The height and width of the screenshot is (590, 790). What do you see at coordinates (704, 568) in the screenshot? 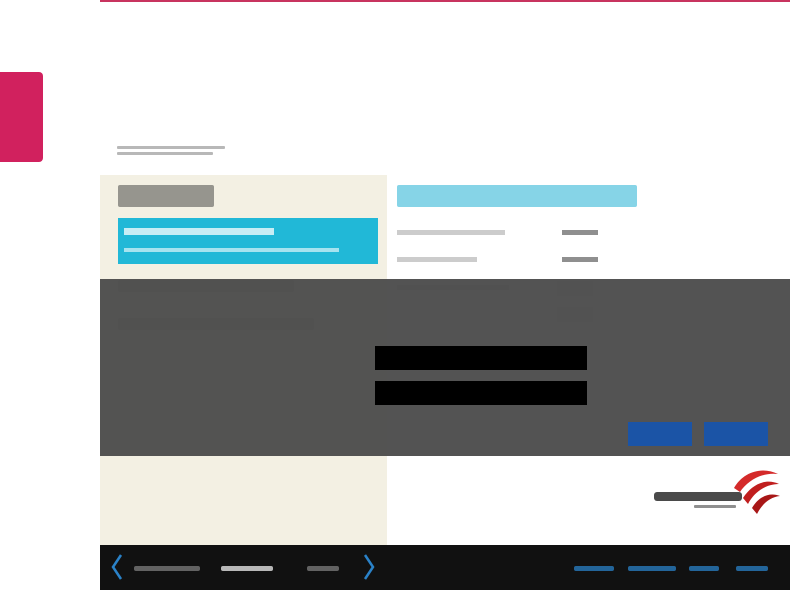
I see `footer-action-save` at bounding box center [704, 568].